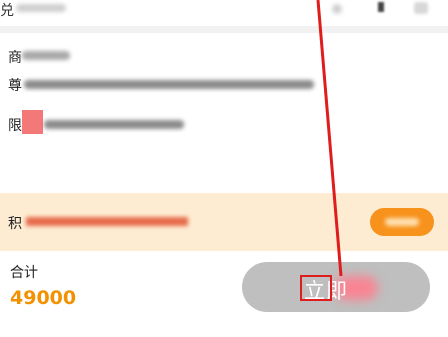 The width and height of the screenshot is (448, 337). Describe the element at coordinates (337, 9) in the screenshot. I see `share-icon` at that location.